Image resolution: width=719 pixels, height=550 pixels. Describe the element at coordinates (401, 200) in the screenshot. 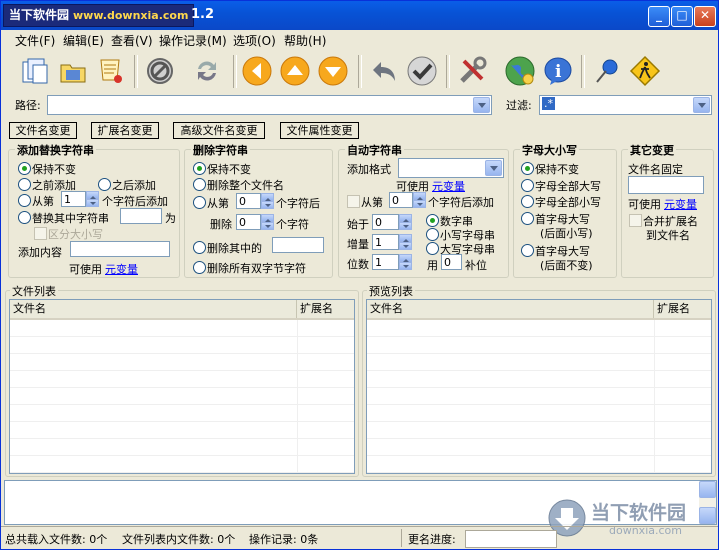

I see `auto-from-input: 0` at that location.